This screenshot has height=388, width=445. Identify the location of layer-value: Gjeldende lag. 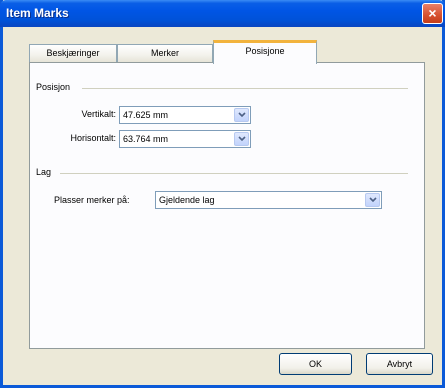
(187, 200).